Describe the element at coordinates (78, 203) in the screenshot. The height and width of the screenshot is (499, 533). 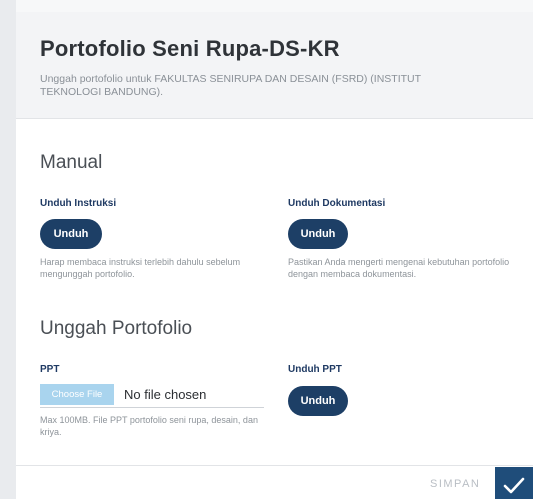
I see `label-unduh-instruksi: Unduh Instruksi` at that location.